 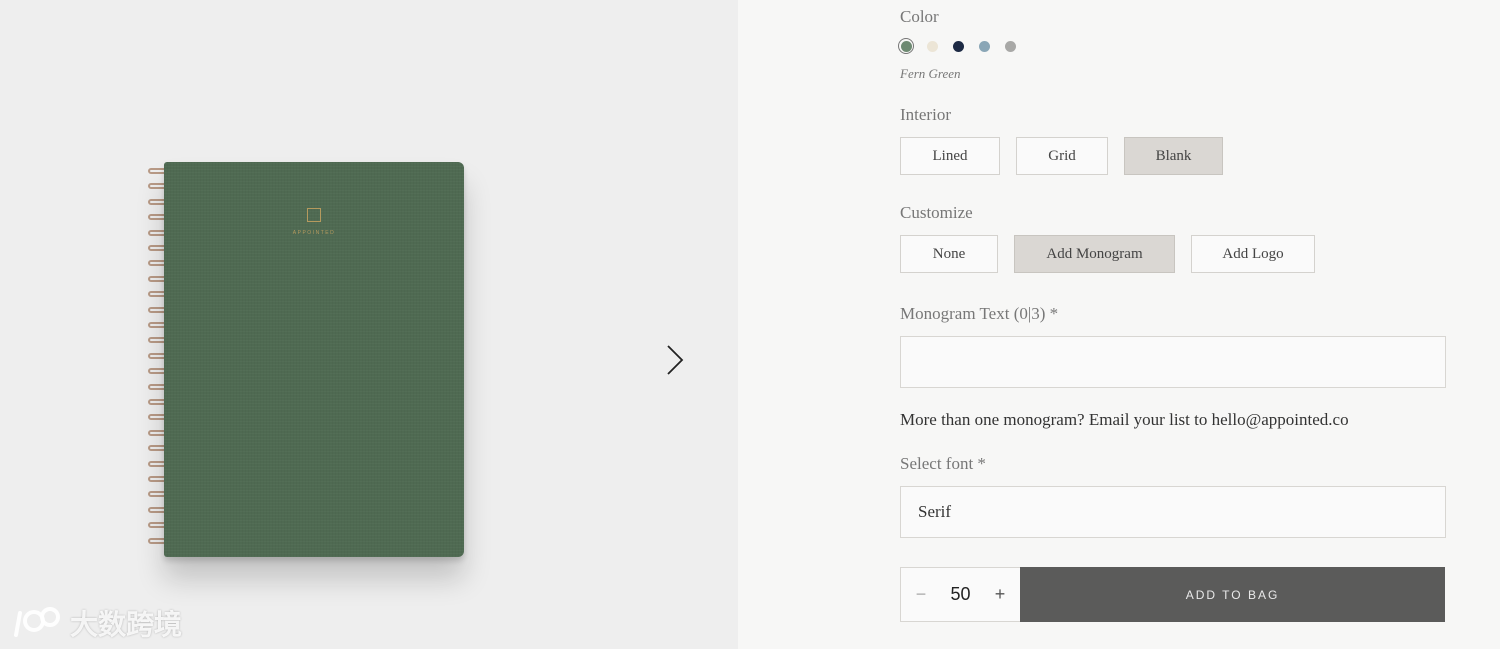 I want to click on monogram-text-input, so click(x=1173, y=362).